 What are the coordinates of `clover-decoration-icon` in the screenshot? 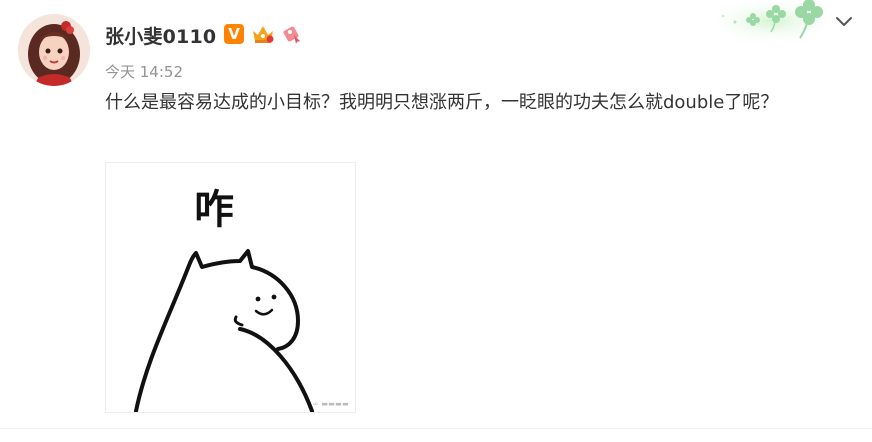 It's located at (772, 21).